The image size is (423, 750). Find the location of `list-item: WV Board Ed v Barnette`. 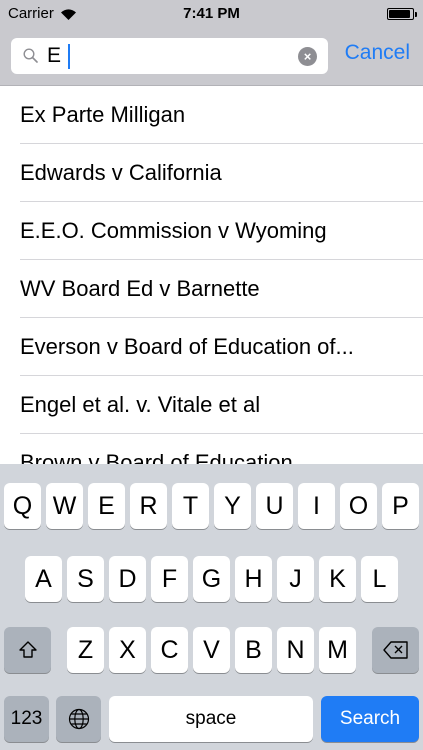

list-item: WV Board Ed v Barnette is located at coordinates (211, 289).